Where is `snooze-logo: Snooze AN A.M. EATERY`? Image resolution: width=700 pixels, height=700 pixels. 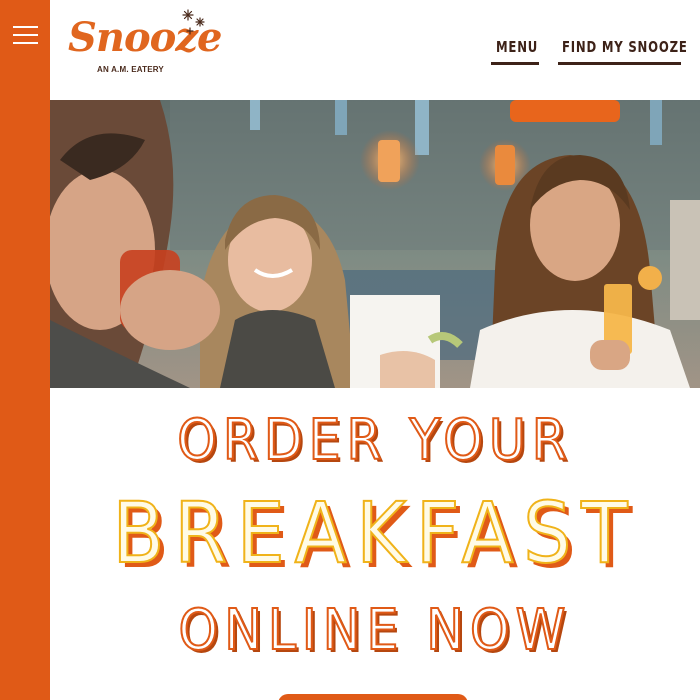 snooze-logo: Snooze AN A.M. EATERY is located at coordinates (145, 43).